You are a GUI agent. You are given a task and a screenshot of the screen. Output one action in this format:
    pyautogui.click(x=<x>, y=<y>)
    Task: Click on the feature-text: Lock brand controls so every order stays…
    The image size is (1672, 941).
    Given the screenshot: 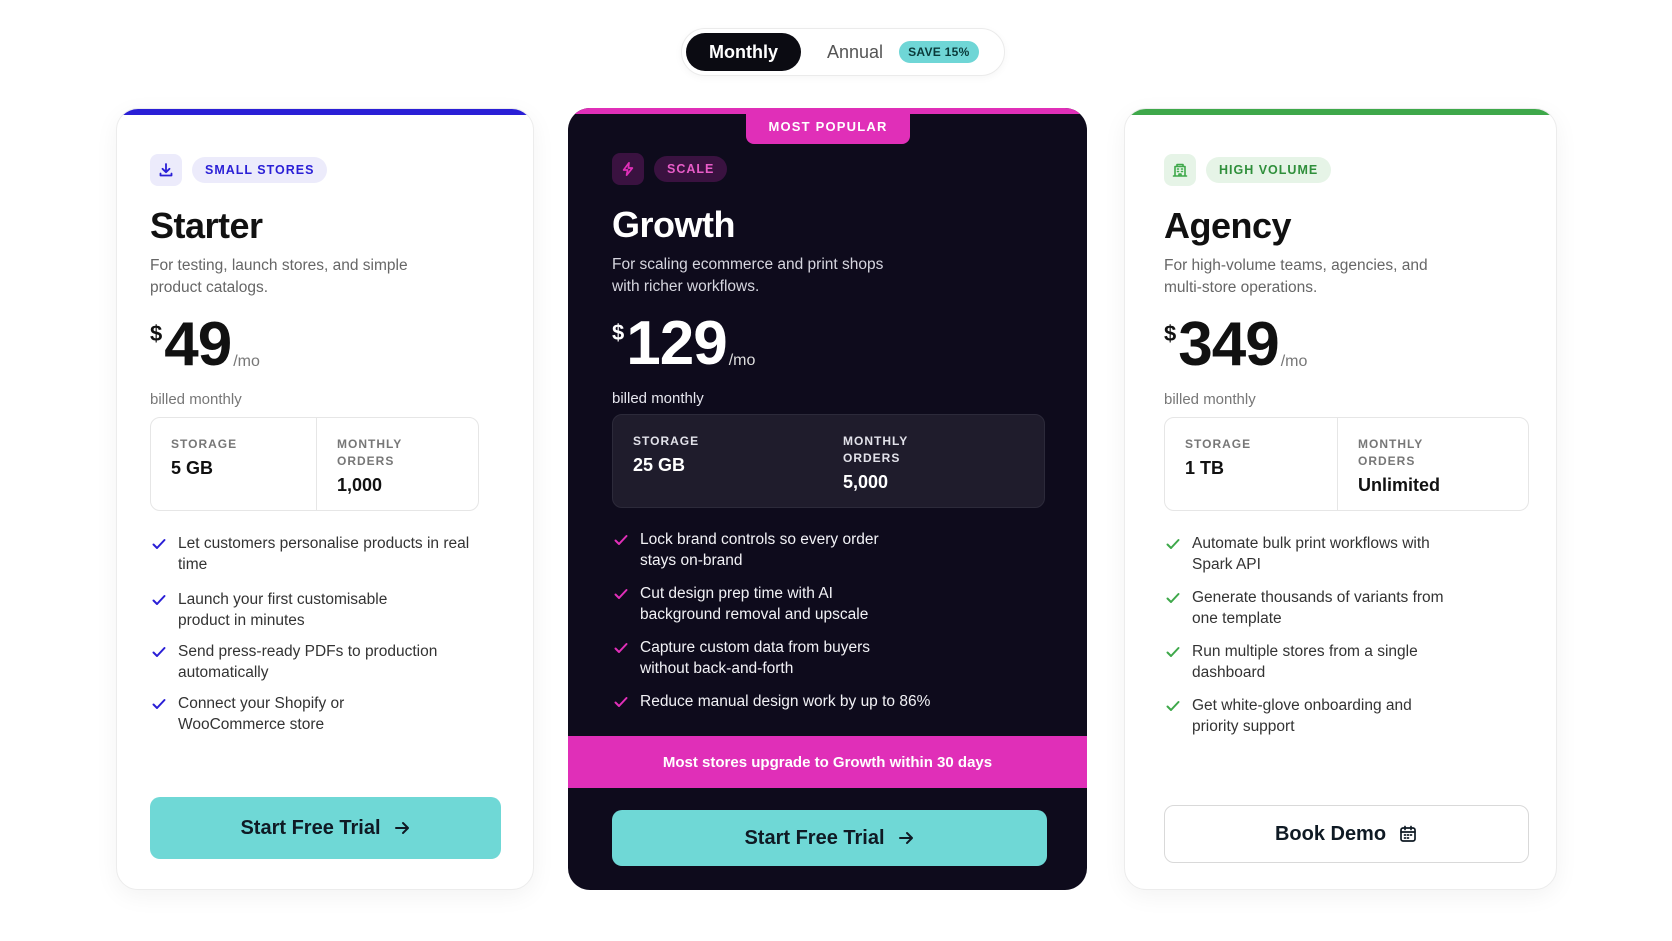 What is the action you would take?
    pyautogui.click(x=759, y=550)
    